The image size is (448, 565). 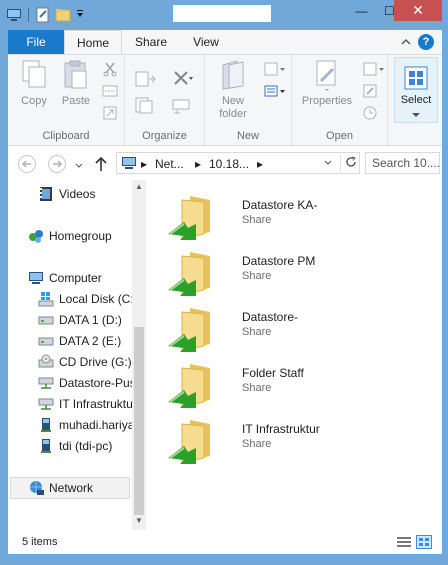 I want to click on list-item: Folder Staff Share, so click(x=301, y=385).